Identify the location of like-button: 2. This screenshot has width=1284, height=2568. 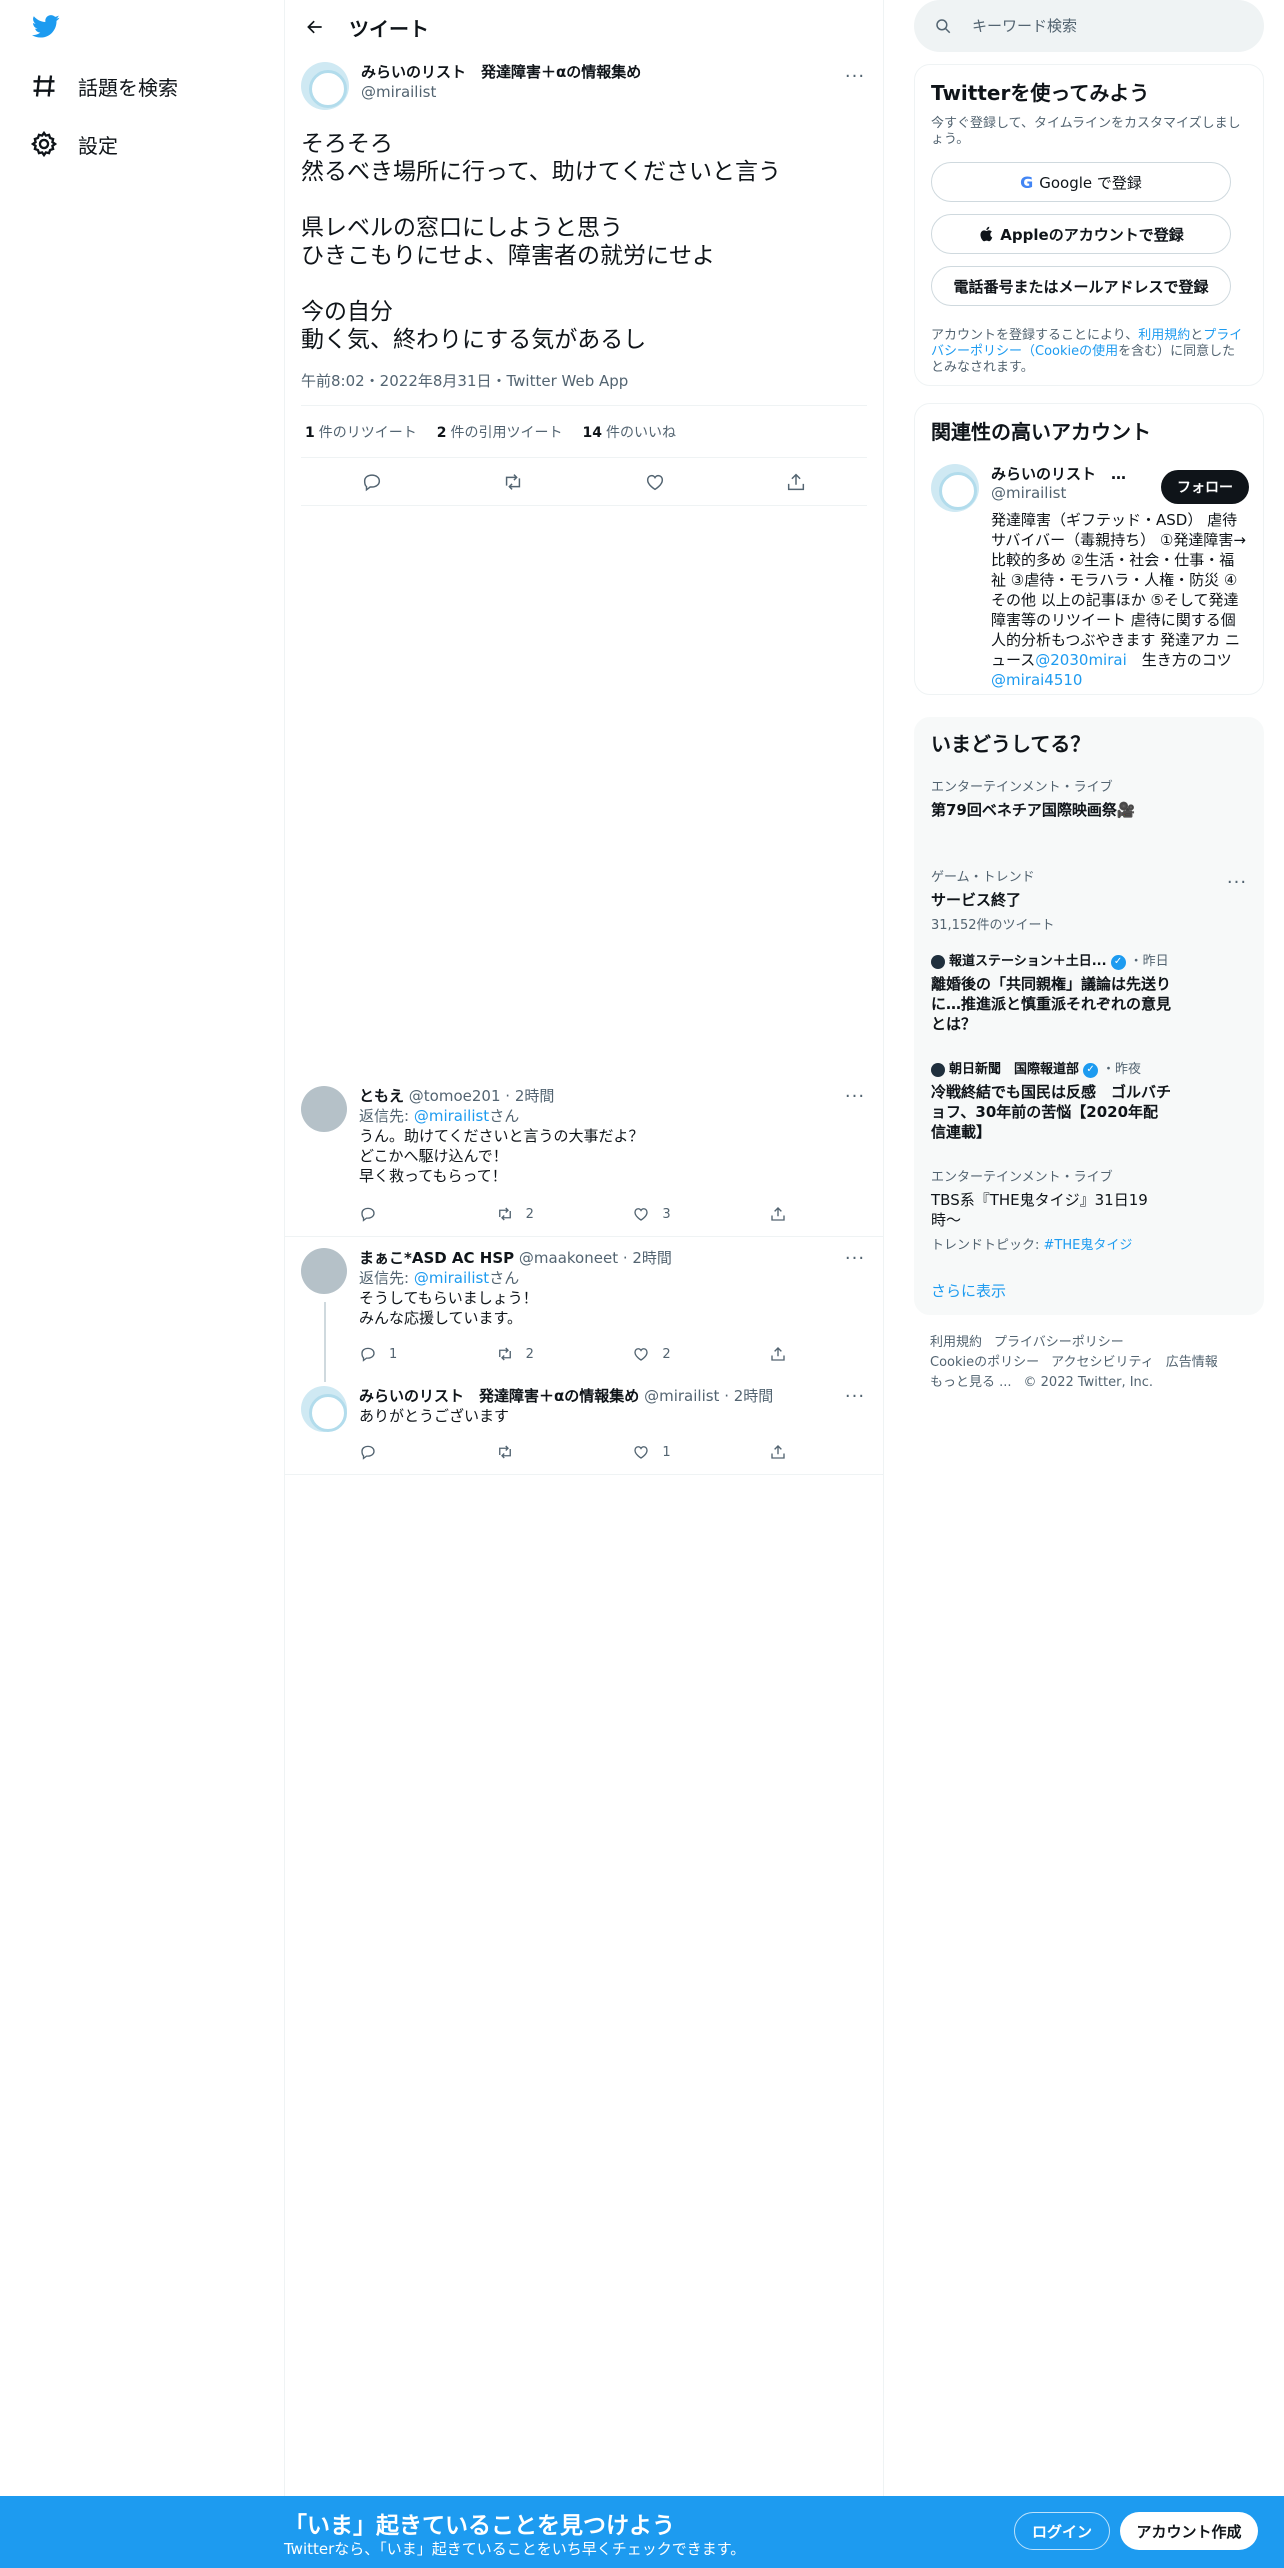
(672, 1354).